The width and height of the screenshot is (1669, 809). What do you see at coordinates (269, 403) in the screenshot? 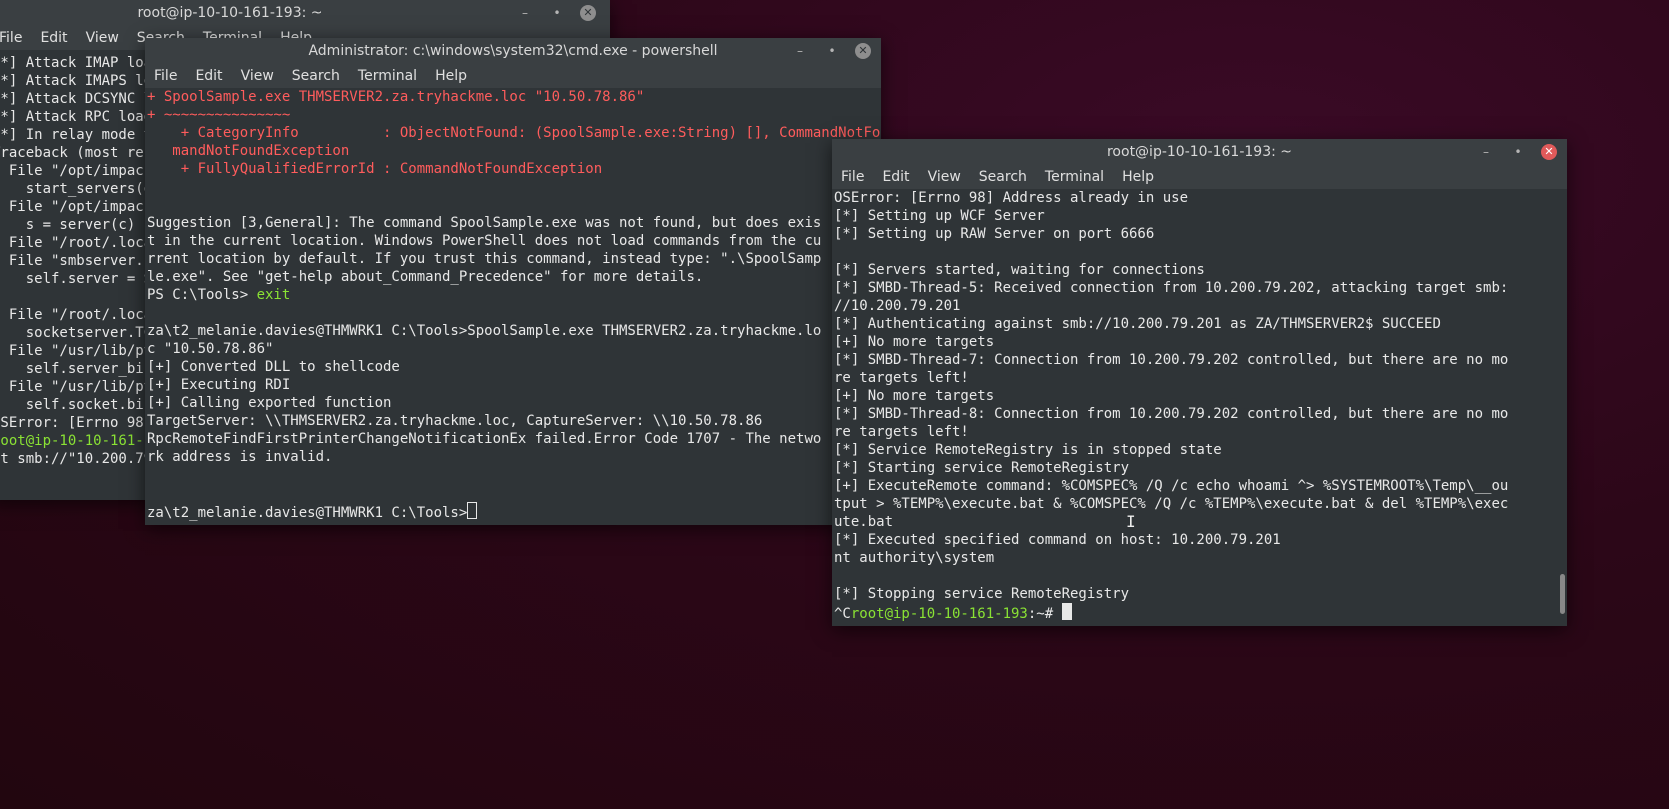
I see `terminal-text: [+] Calling exported function` at bounding box center [269, 403].